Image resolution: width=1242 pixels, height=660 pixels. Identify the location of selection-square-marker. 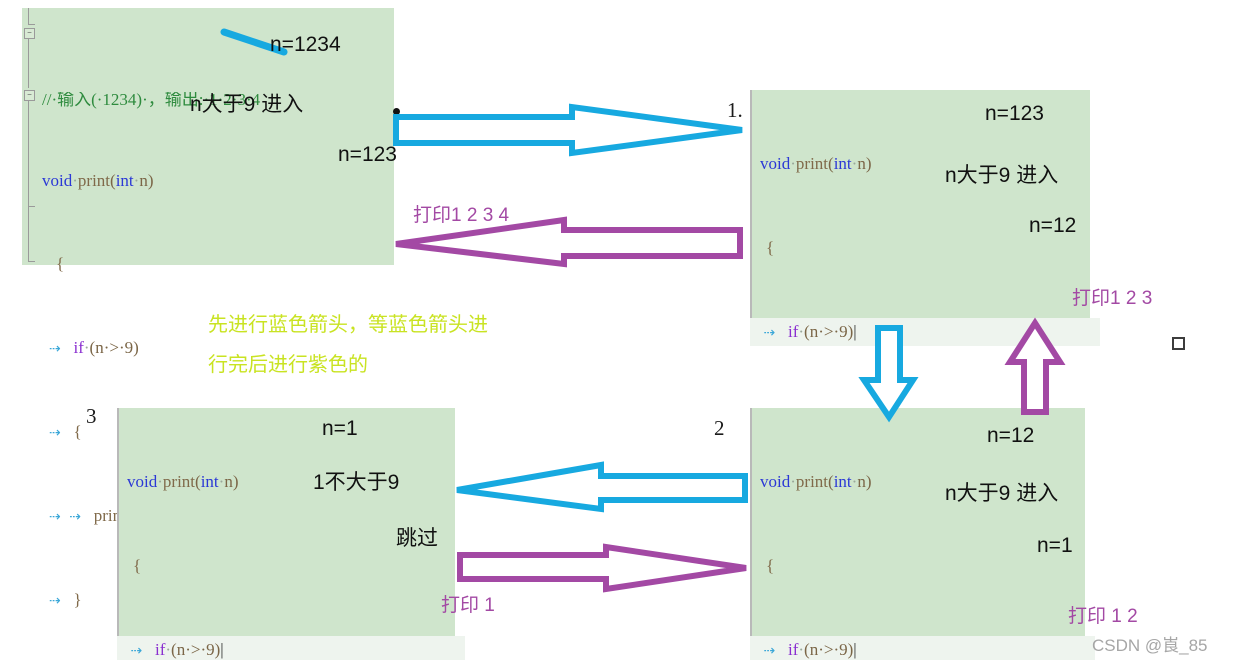
(1178, 343).